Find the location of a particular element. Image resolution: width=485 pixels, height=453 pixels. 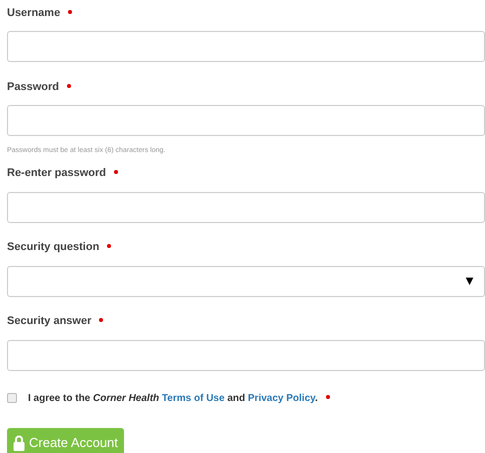

select-field: ▼ is located at coordinates (246, 281).